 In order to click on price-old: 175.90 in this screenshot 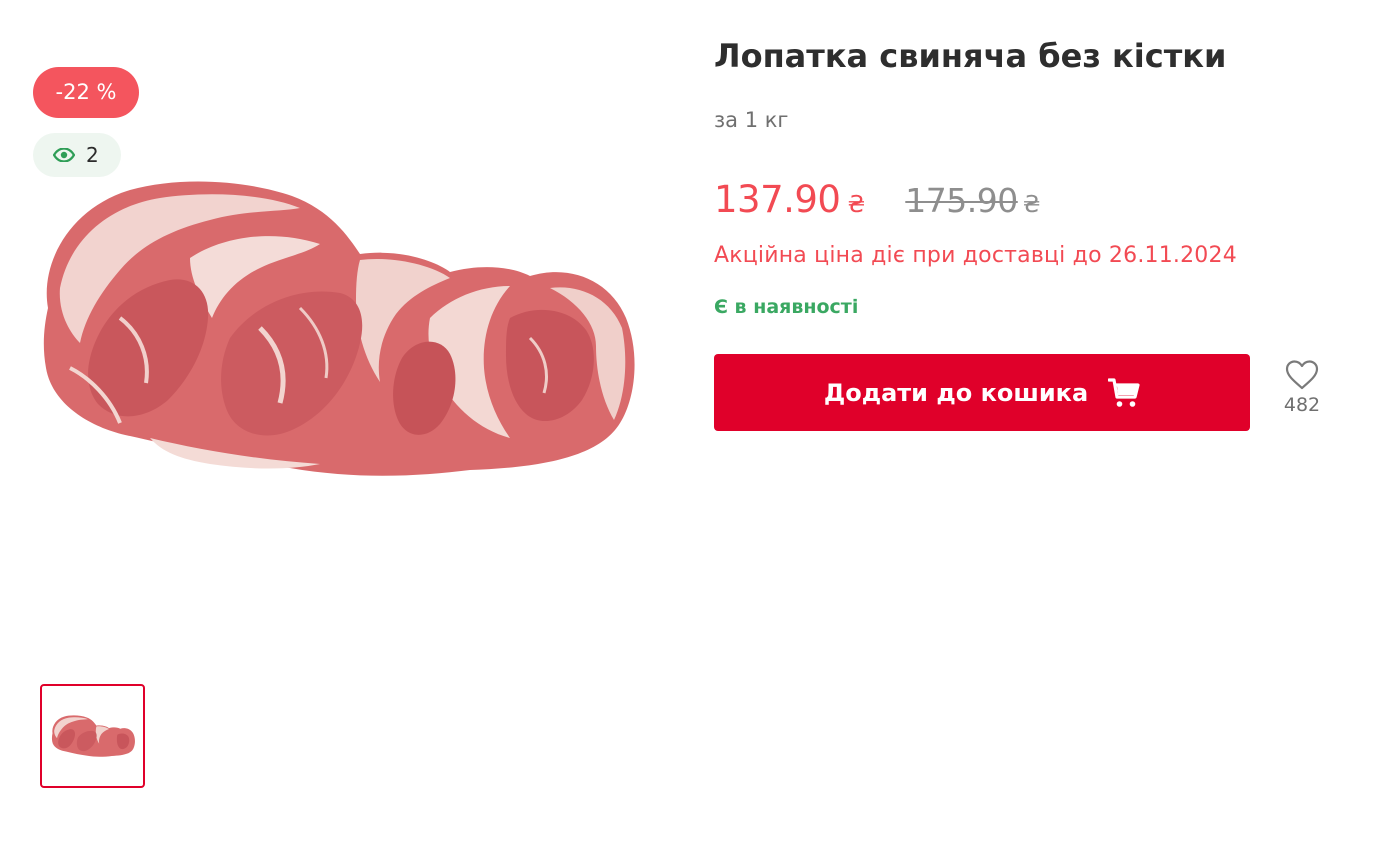, I will do `click(961, 200)`.